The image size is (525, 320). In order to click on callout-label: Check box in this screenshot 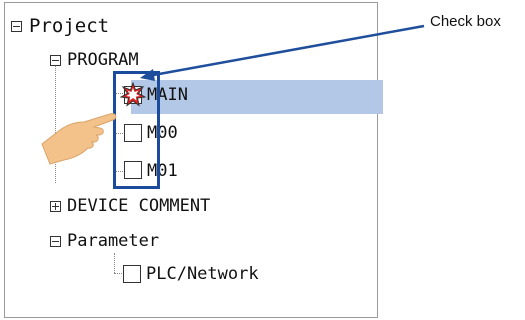, I will do `click(465, 21)`.